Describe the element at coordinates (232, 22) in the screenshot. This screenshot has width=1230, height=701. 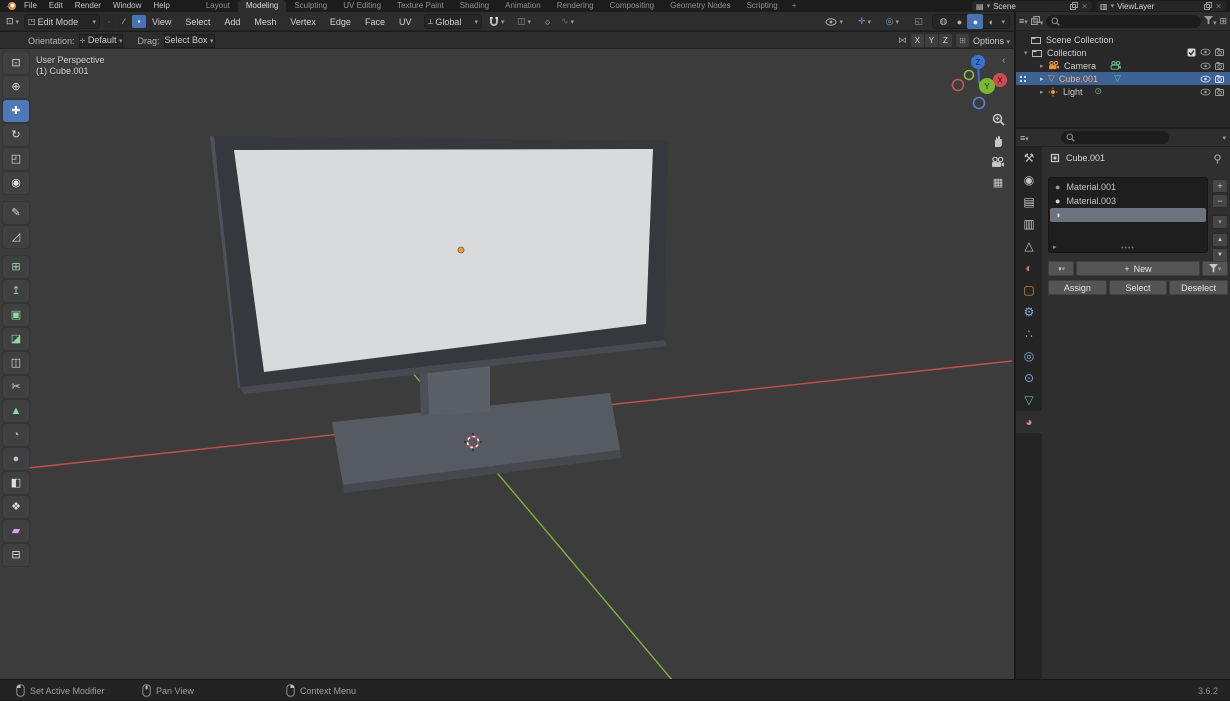
I see `viewport-menu-add: Add` at that location.